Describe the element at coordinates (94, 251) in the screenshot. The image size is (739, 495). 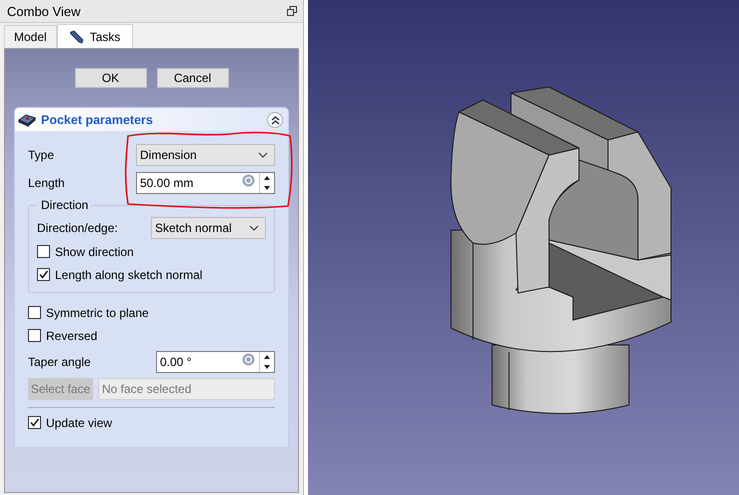
I see `checkbox-label: Show direction` at that location.